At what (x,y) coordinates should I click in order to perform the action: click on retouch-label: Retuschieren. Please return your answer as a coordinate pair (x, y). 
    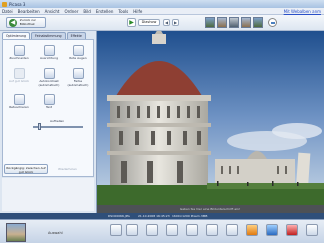
    Looking at the image, I should click on (19, 107).